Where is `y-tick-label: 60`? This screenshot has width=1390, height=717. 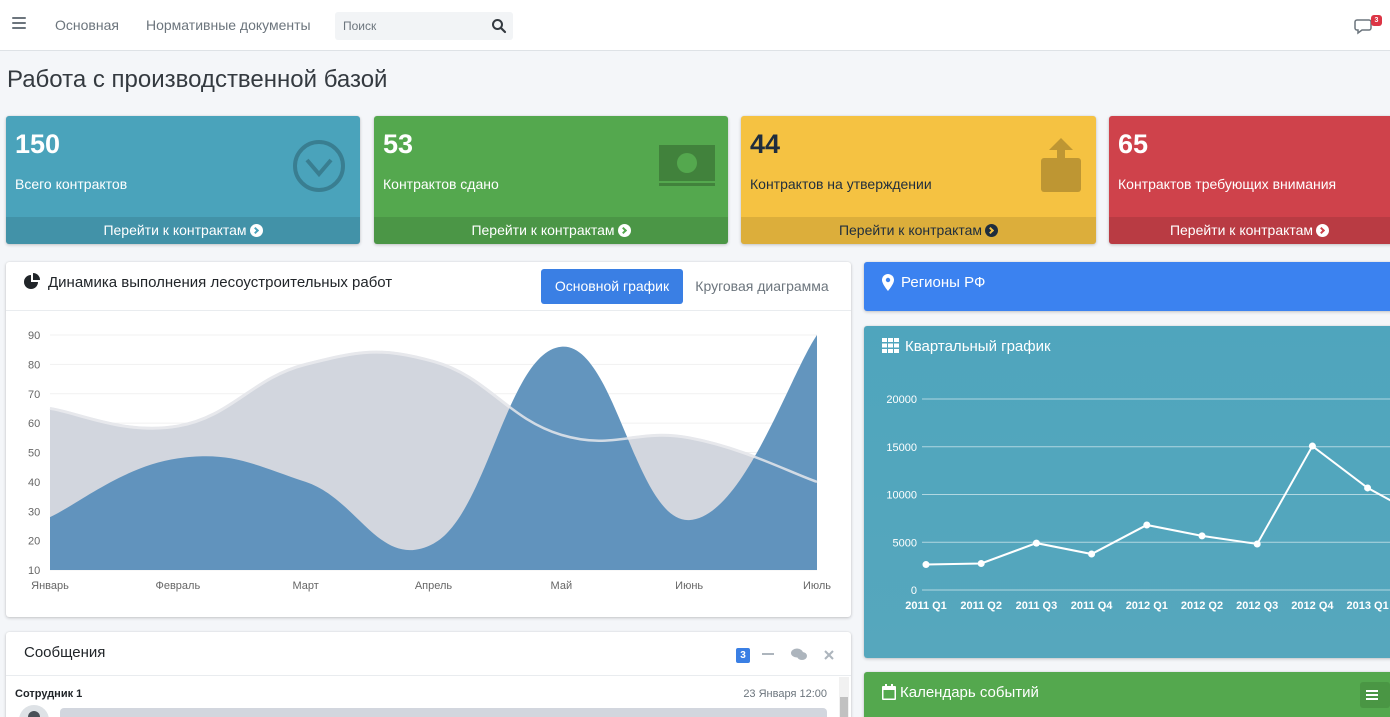
y-tick-label: 60 is located at coordinates (34, 424).